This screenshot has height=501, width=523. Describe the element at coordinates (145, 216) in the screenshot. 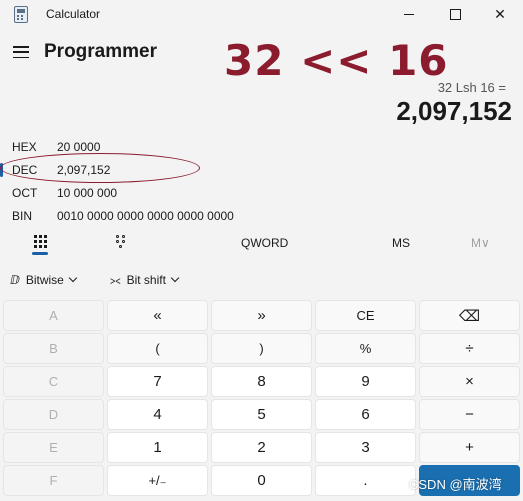

I see `radix-value: 0010 0000 0000 0000 0000 0000` at that location.